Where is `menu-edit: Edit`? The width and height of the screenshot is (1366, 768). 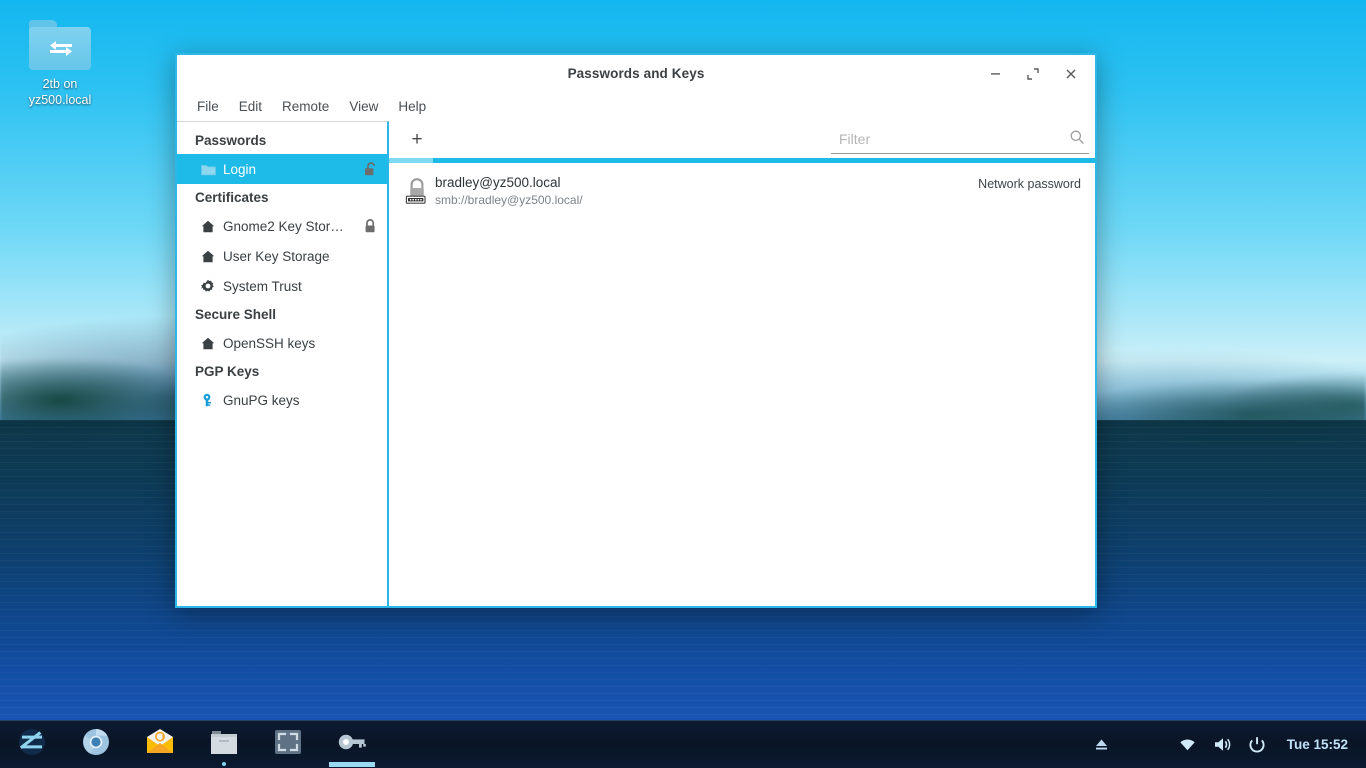
menu-edit: Edit is located at coordinates (250, 106).